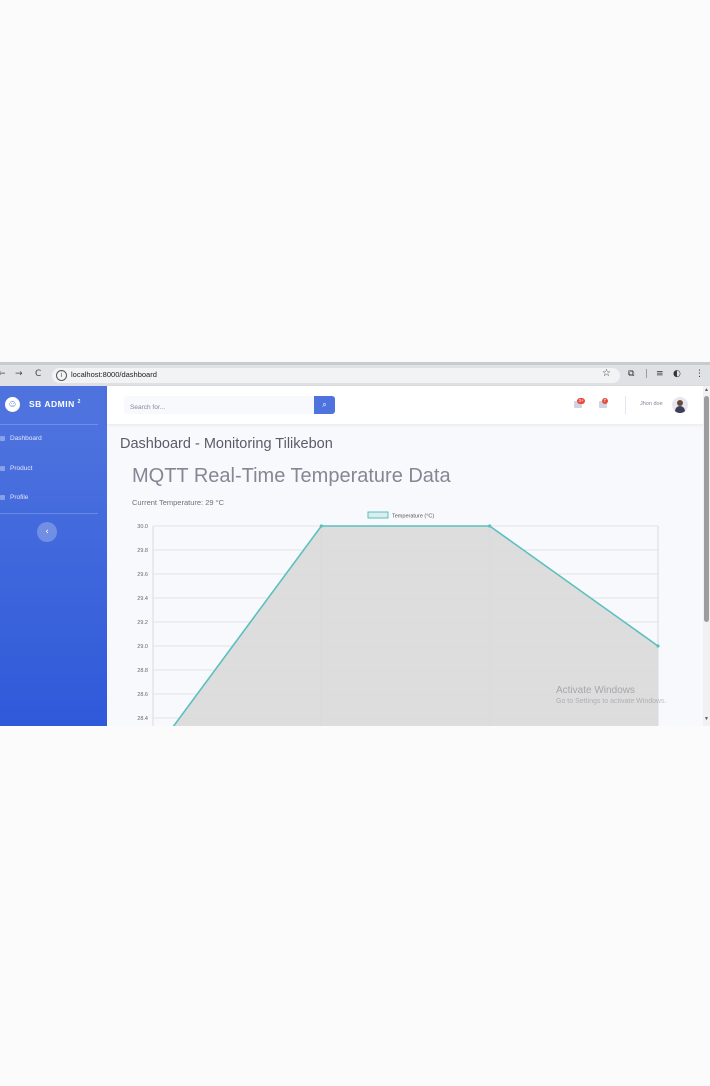 The width and height of the screenshot is (710, 1086). What do you see at coordinates (651, 404) in the screenshot?
I see `user-name: Jhon doe` at bounding box center [651, 404].